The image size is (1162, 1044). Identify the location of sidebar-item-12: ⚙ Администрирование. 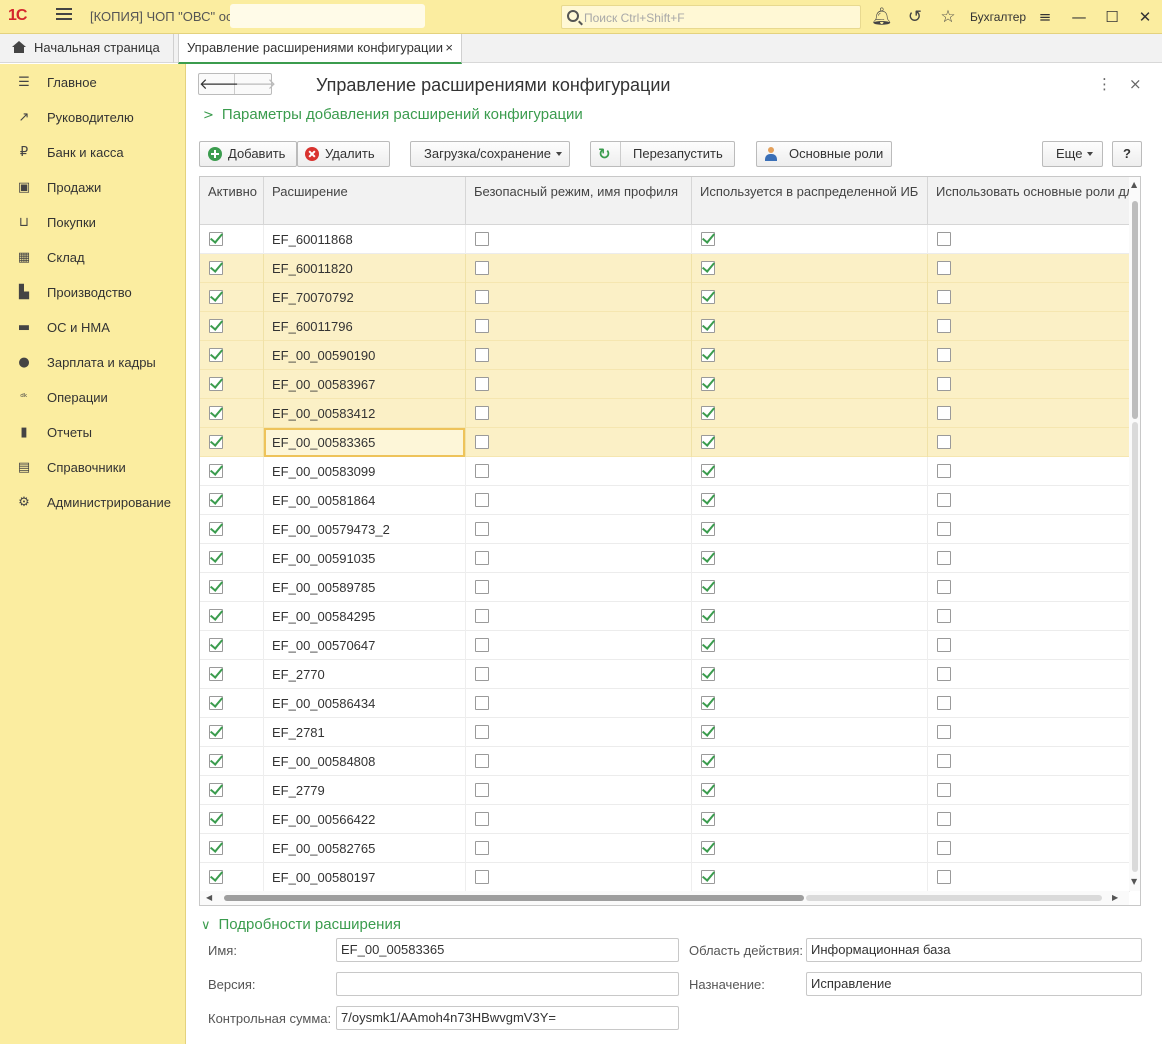
(93, 503).